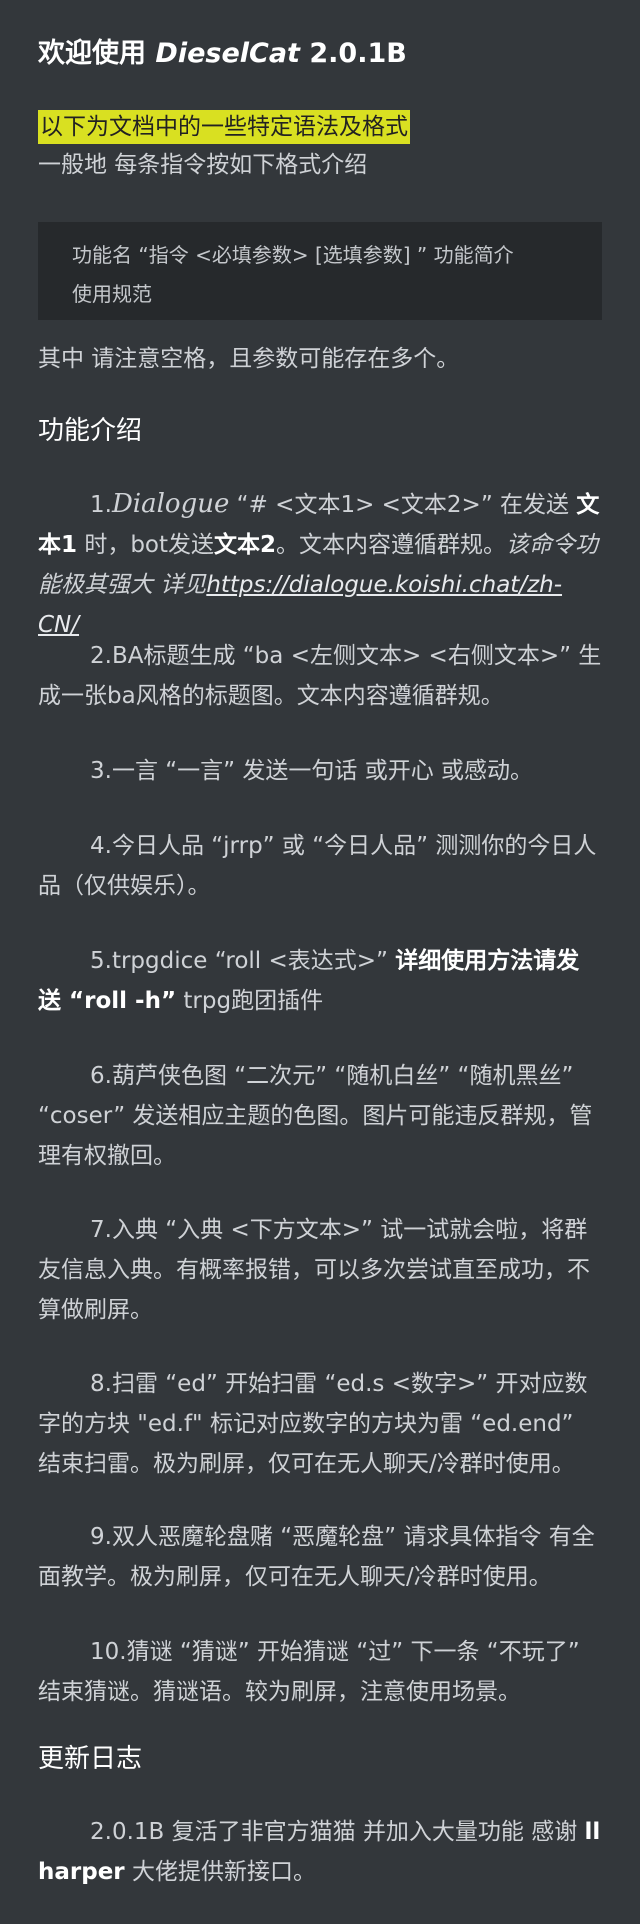 The image size is (640, 1924). I want to click on format-code-block: 功能名 “指令 <必填参数> [选填参数] ” 功能简介 使用规范, so click(320, 271).